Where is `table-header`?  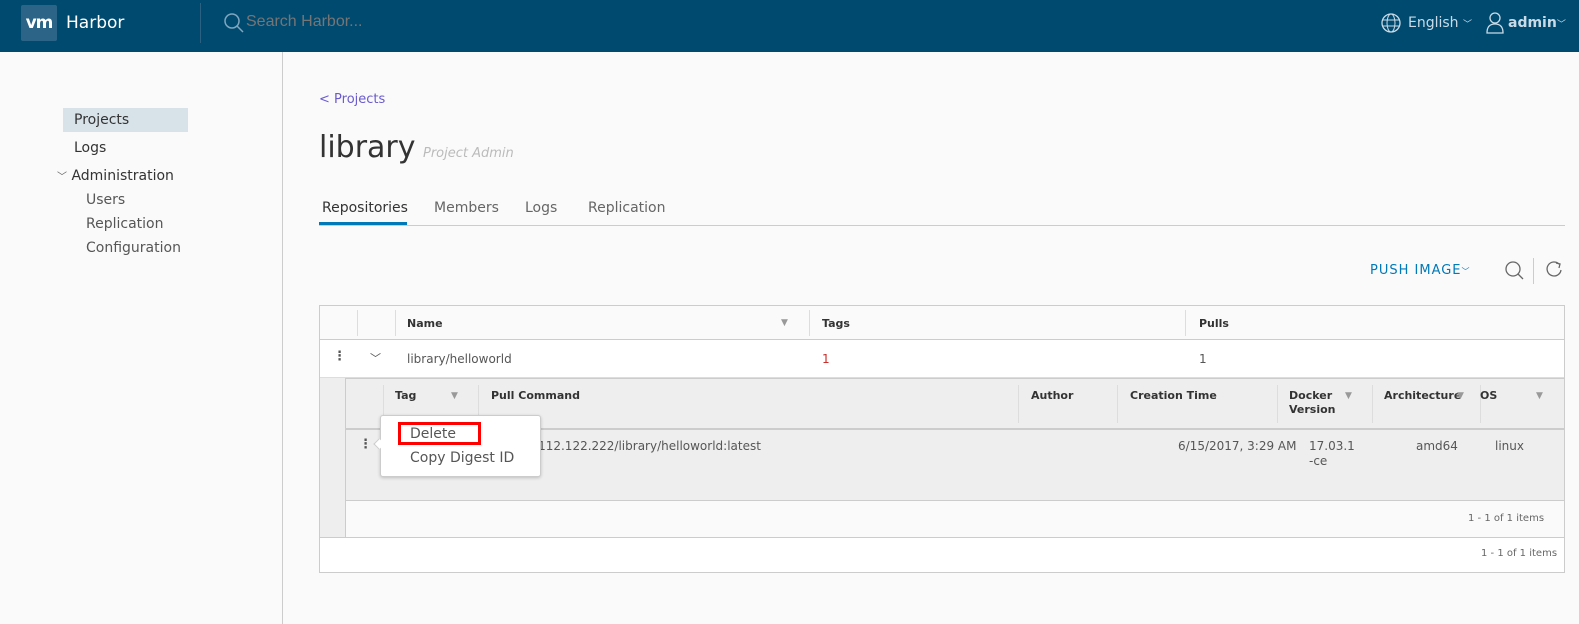
table-header is located at coordinates (942, 323).